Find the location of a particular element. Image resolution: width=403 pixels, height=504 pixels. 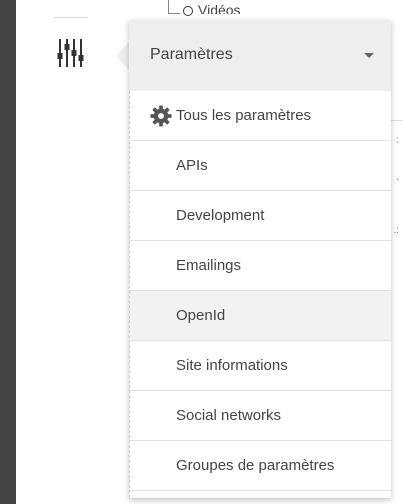

menu-item-emailings: Emailings is located at coordinates (260, 266).